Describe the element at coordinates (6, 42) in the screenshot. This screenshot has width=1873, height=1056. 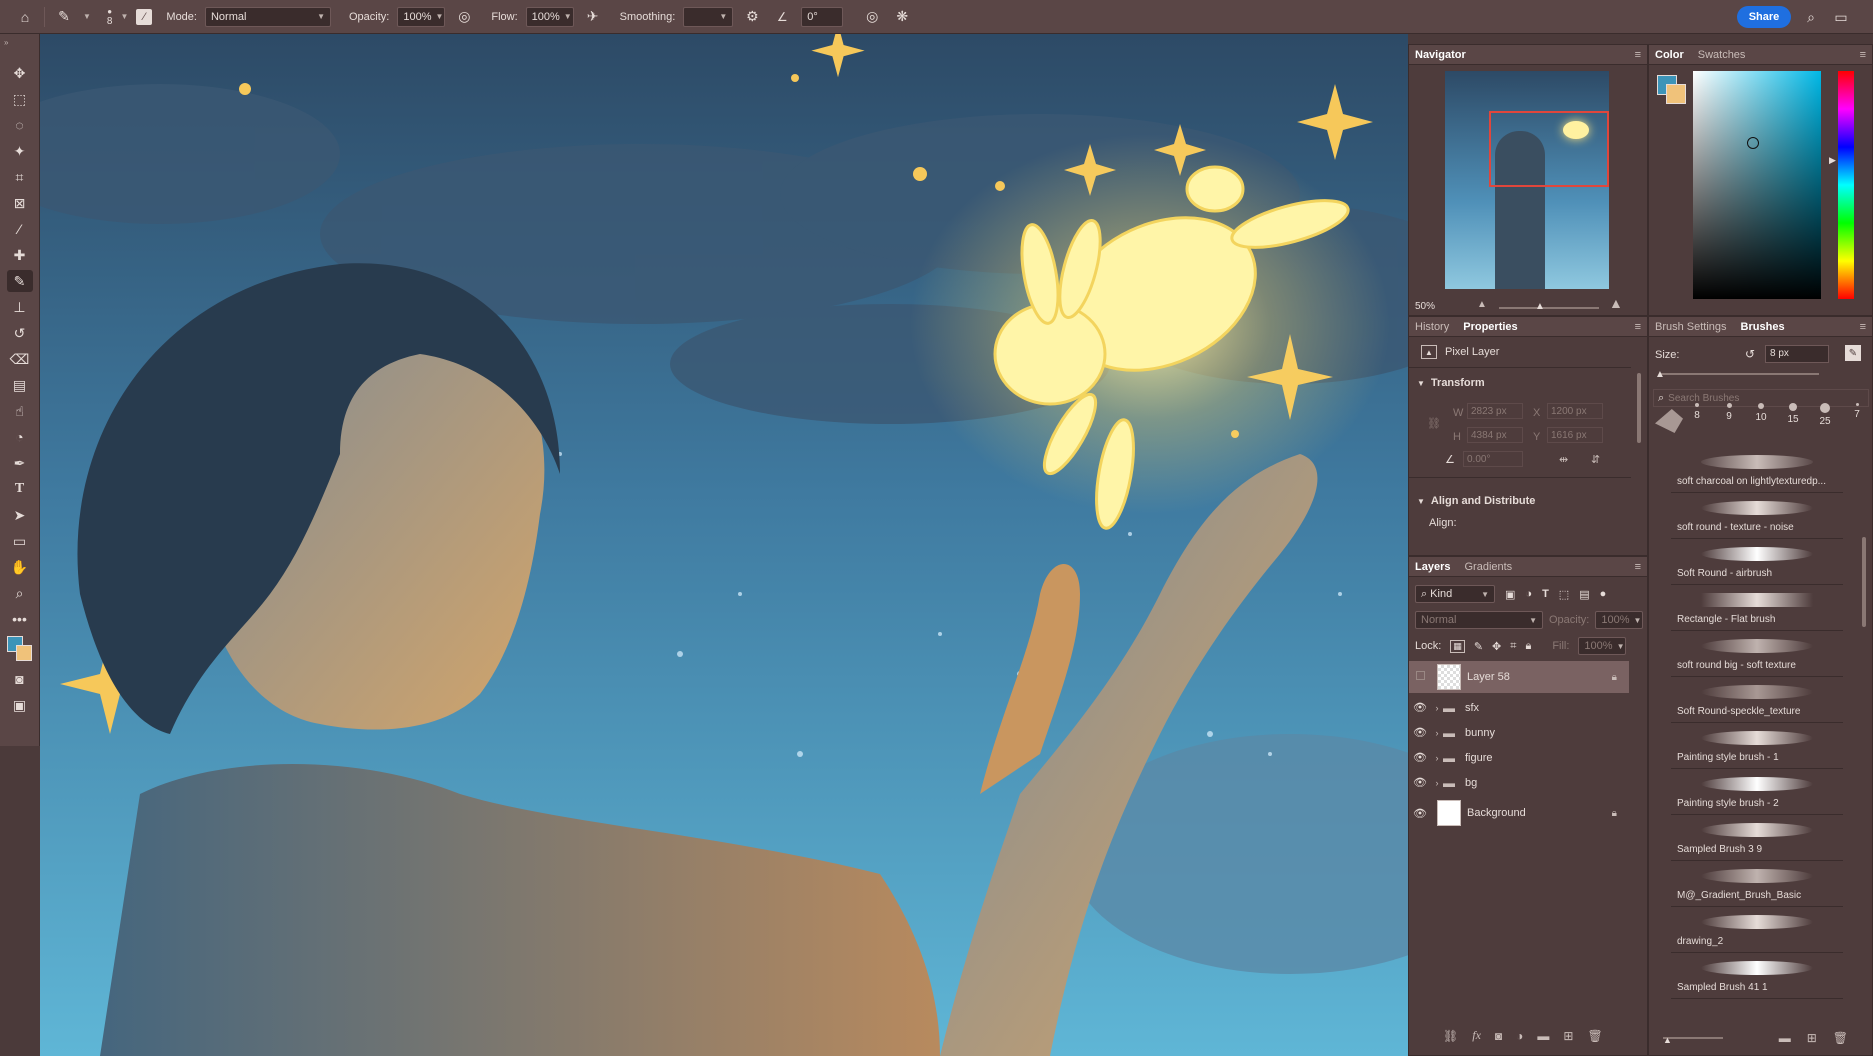
I see `collapse-arrows-icon: »` at that location.